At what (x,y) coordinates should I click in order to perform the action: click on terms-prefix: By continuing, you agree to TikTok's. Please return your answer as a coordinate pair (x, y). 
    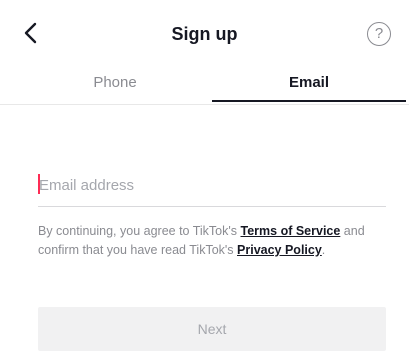
    Looking at the image, I should click on (139, 231).